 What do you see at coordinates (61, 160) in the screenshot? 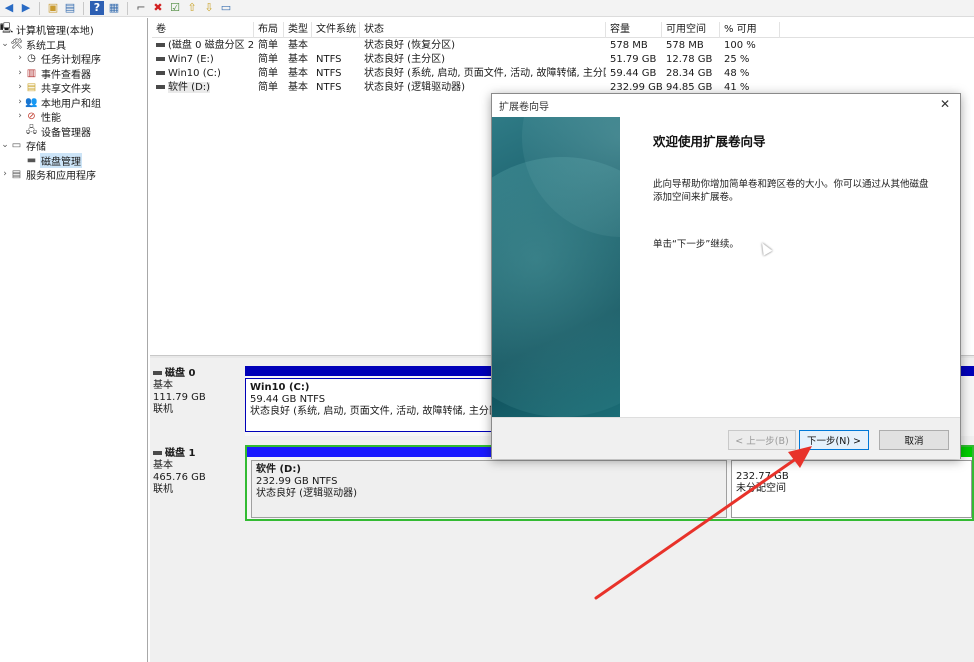
I see `tree-item-label: 磁盘管理` at bounding box center [61, 160].